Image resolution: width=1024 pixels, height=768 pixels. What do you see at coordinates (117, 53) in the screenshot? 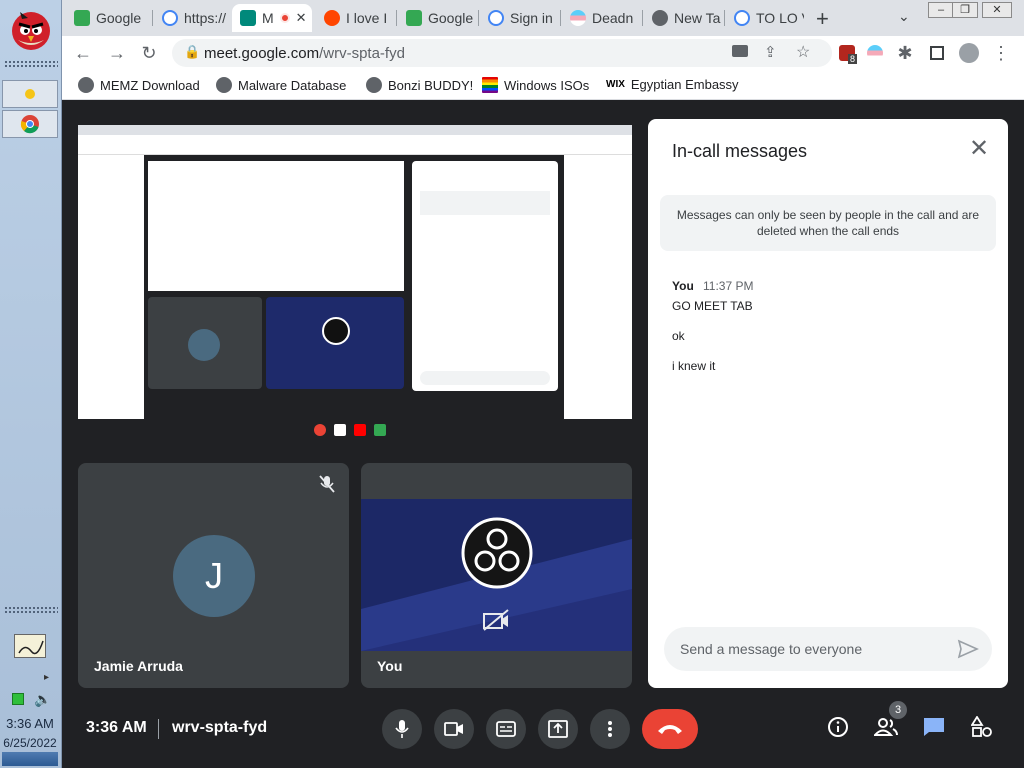
I see `forward-button: →` at bounding box center [117, 53].